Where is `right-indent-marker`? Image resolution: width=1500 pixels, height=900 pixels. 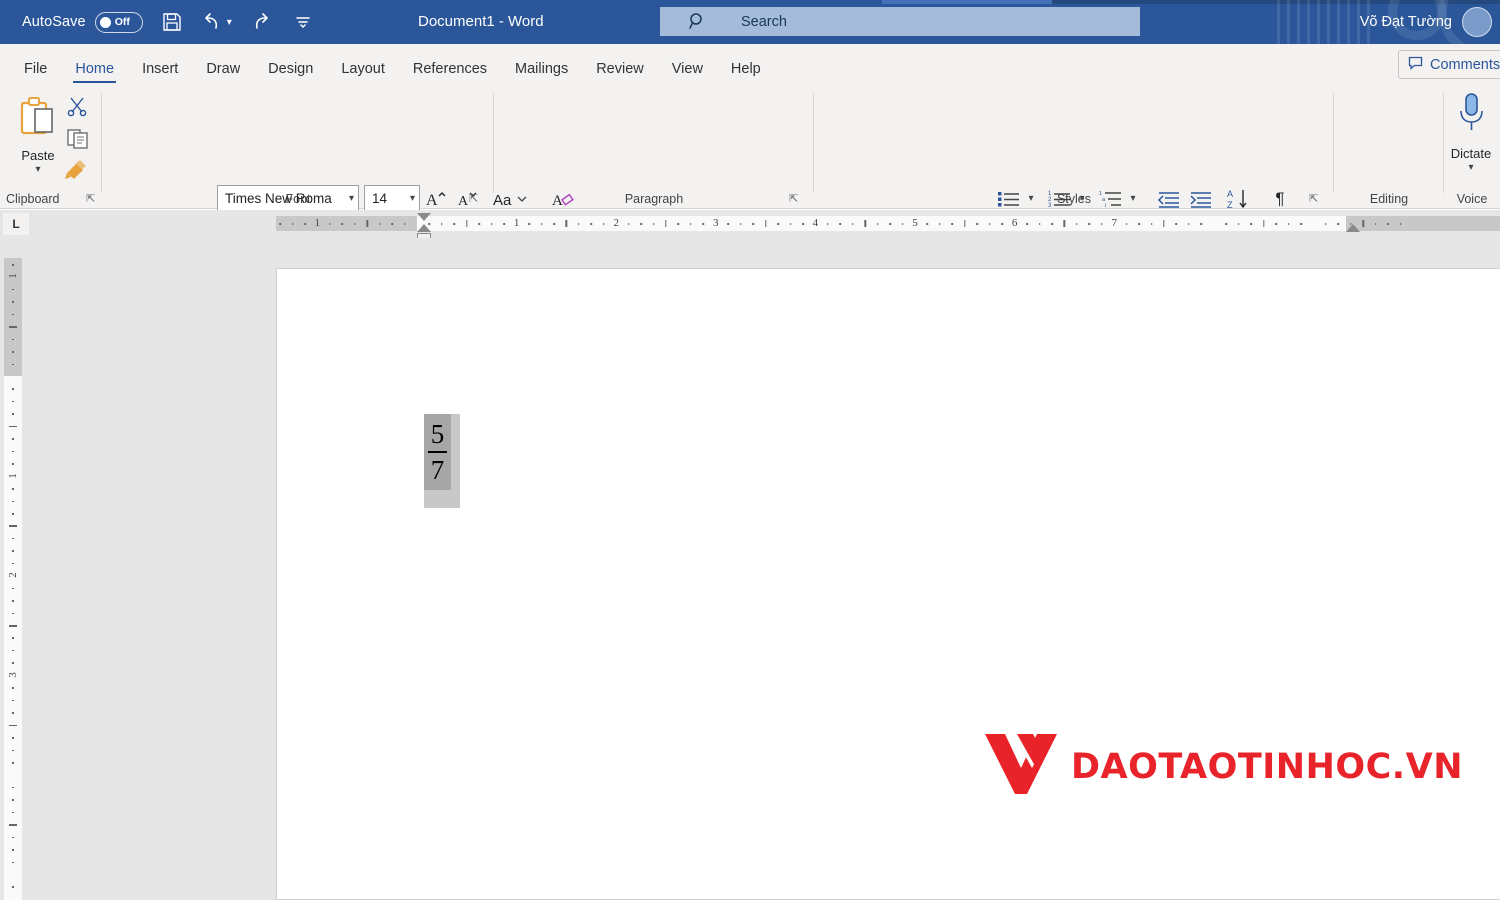 right-indent-marker is located at coordinates (1353, 228).